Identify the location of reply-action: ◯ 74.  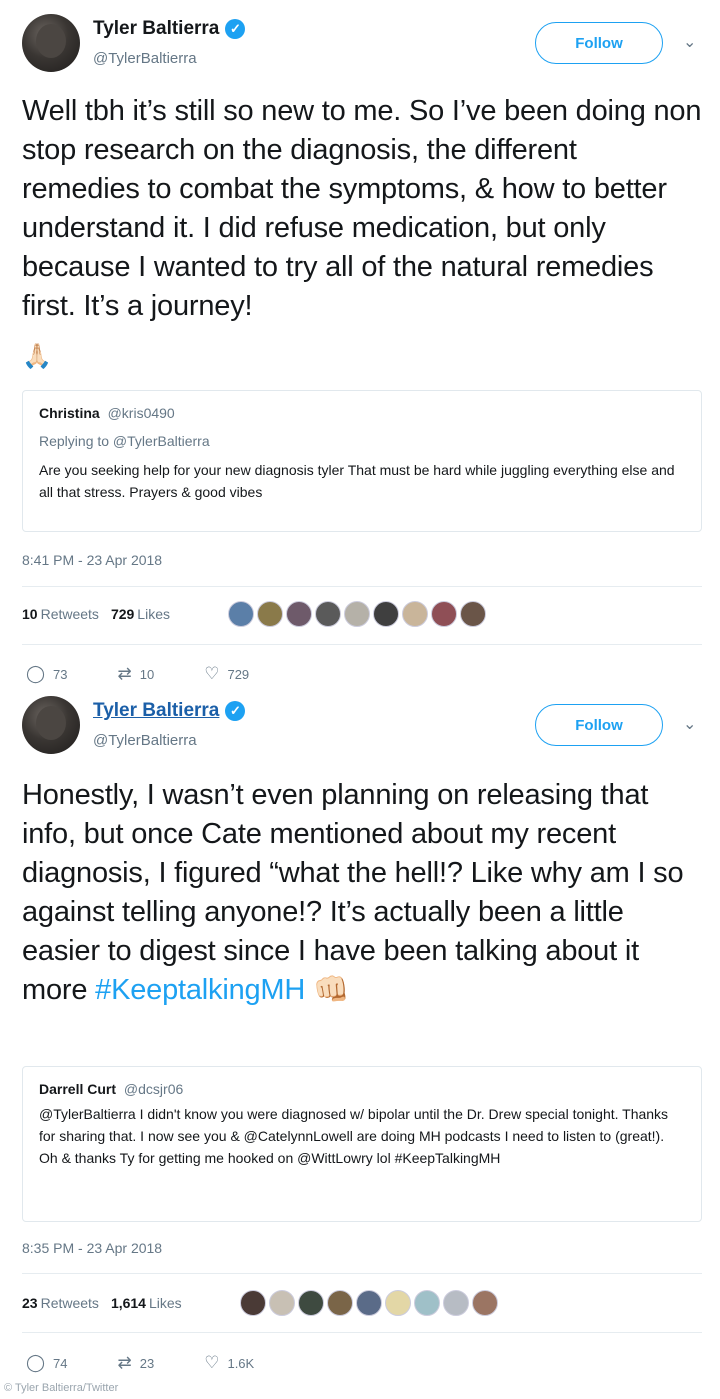
(47, 1363).